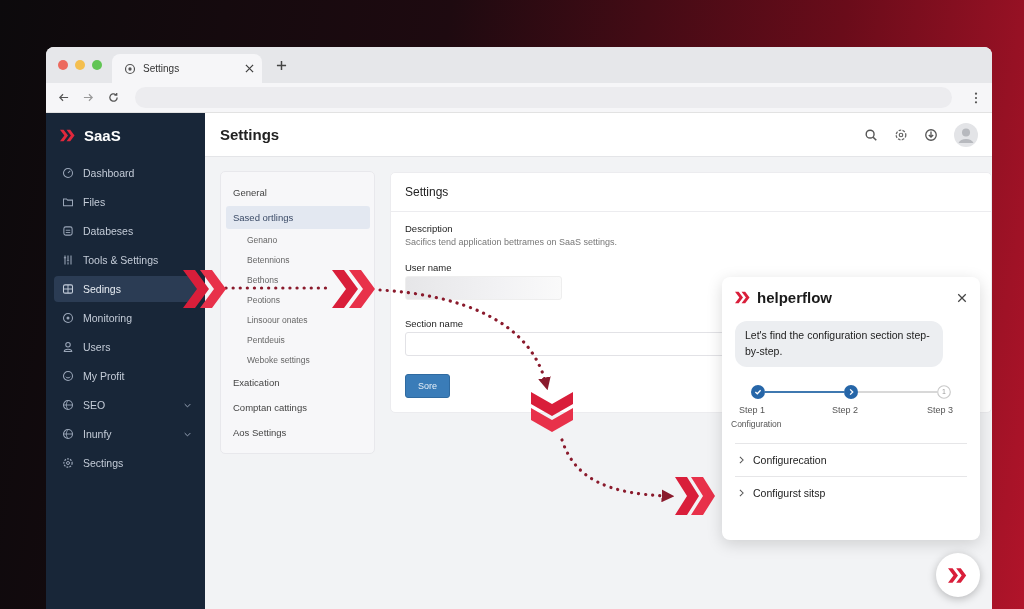 The height and width of the screenshot is (609, 1024). Describe the element at coordinates (281, 65) in the screenshot. I see `new-tab-icon` at that location.